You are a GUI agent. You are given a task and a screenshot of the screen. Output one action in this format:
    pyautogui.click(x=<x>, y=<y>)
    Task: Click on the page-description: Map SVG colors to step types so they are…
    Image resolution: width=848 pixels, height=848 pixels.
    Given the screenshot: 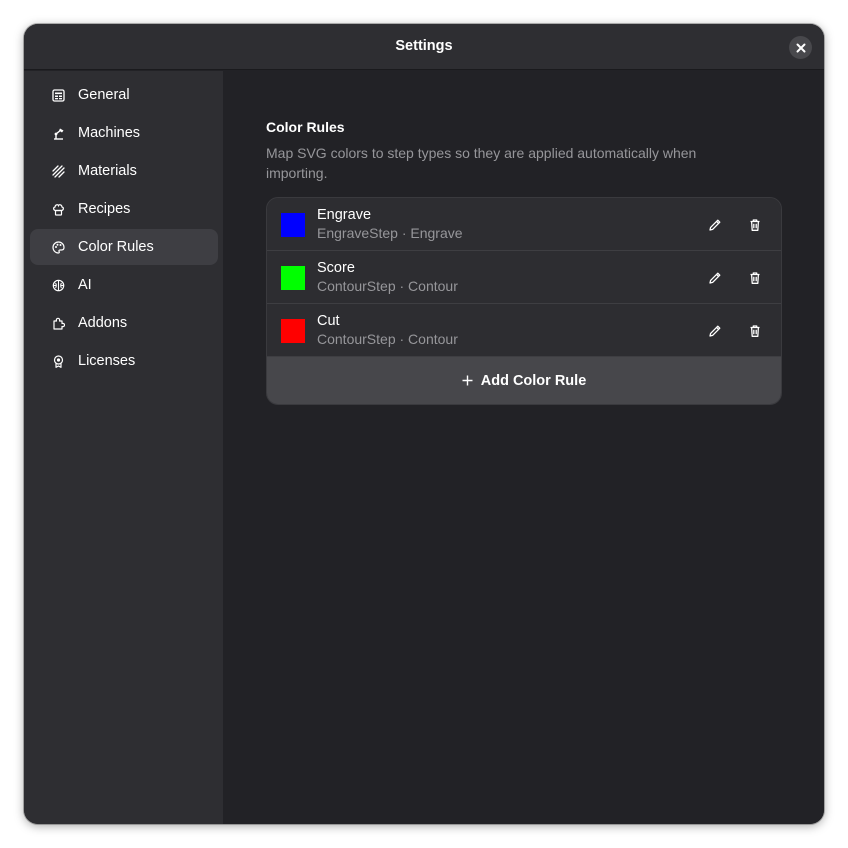 What is the action you would take?
    pyautogui.click(x=481, y=163)
    